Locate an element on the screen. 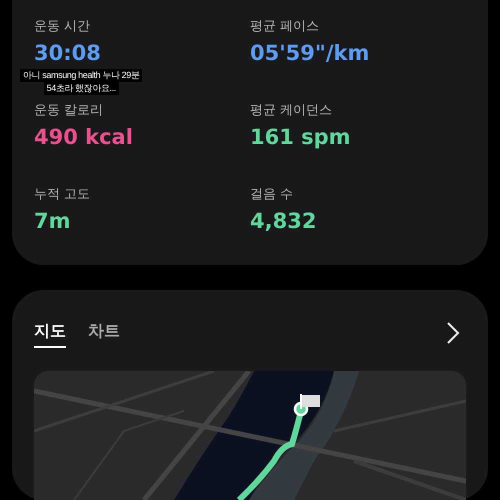 The width and height of the screenshot is (500, 500). tab: 지도 is located at coordinates (50, 332).